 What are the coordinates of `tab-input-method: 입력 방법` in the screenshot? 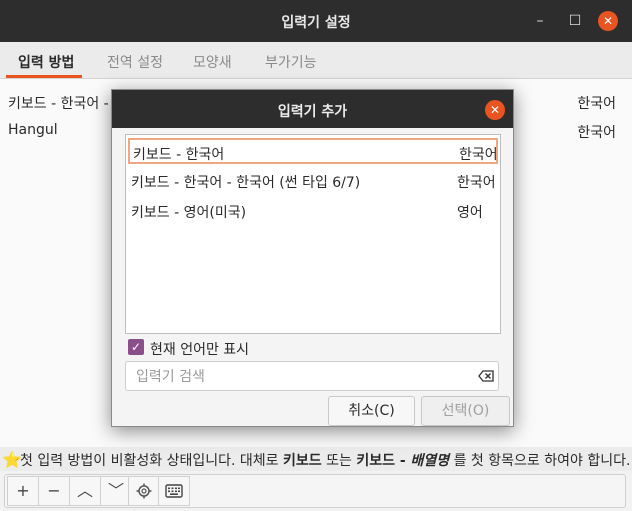 It's located at (46, 62).